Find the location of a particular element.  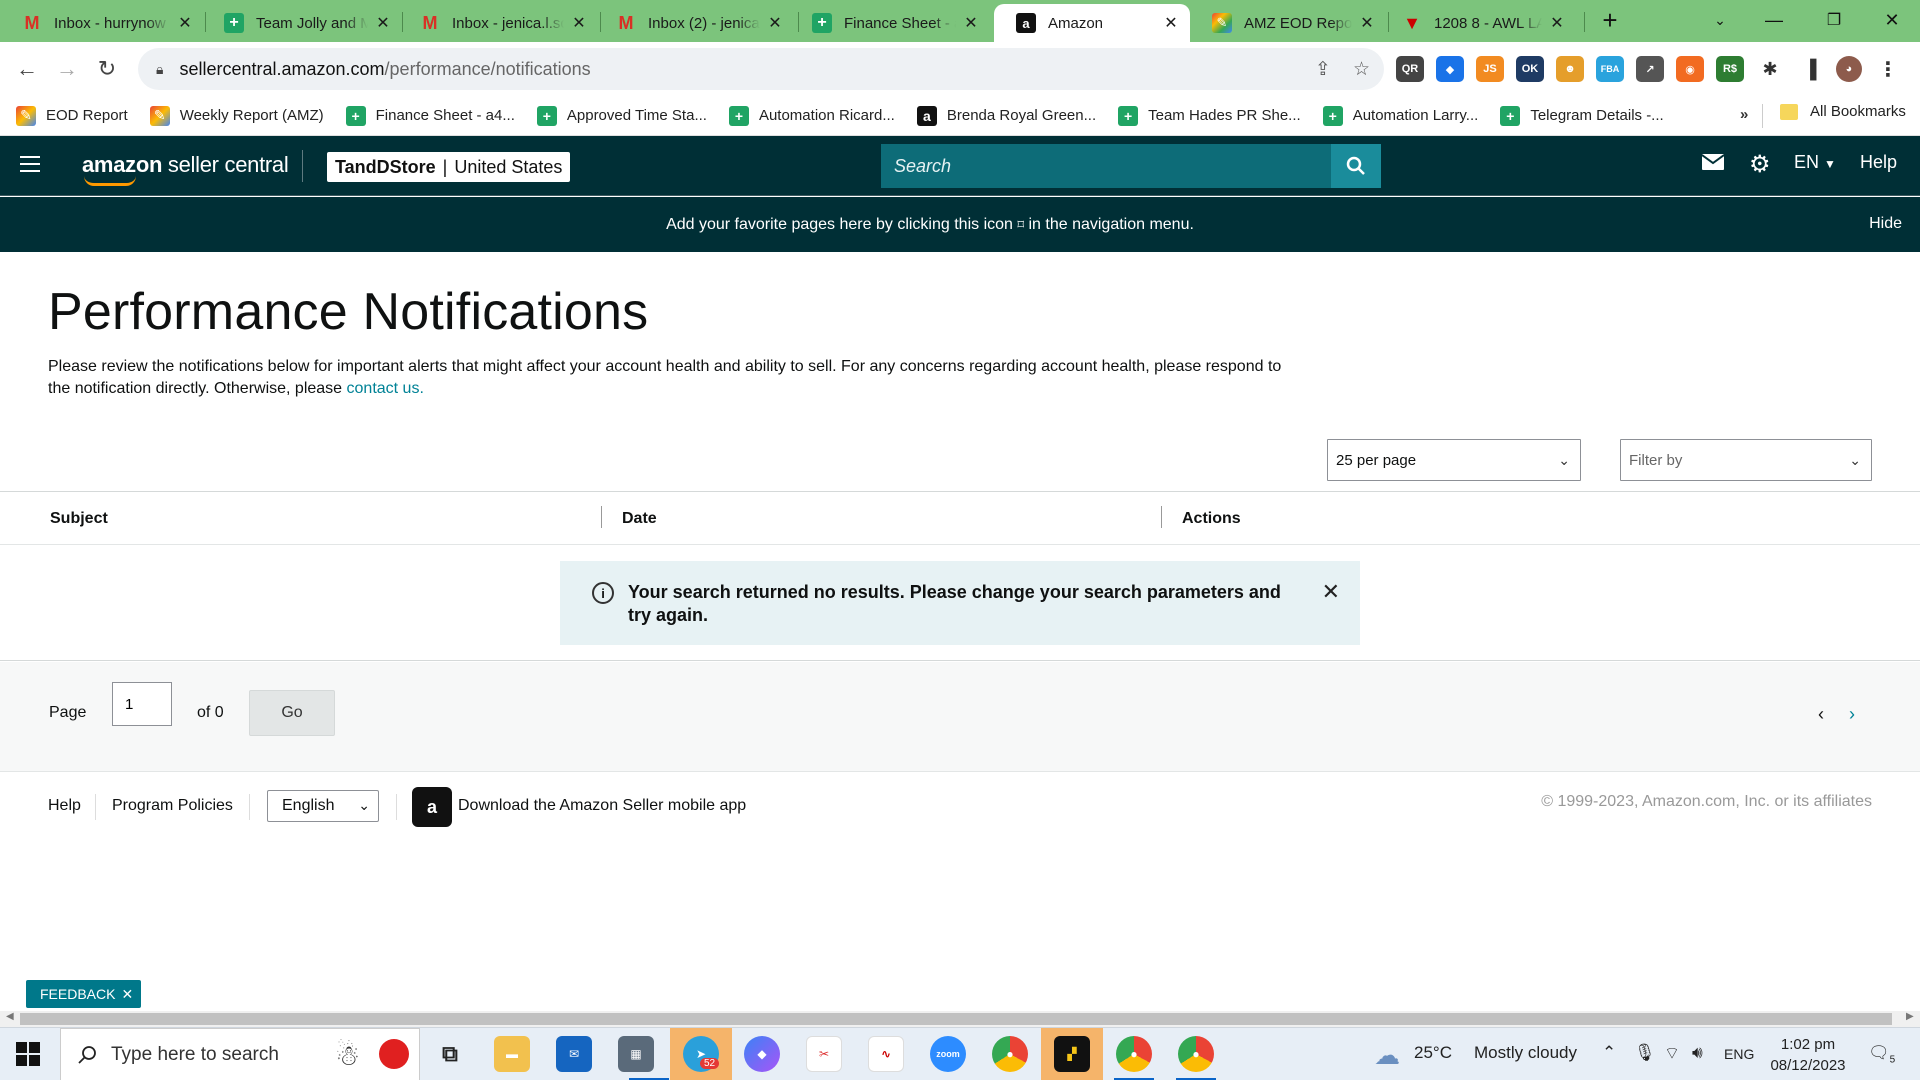

notification-center-icon: 🗨︎5 is located at coordinates (1881, 1054).